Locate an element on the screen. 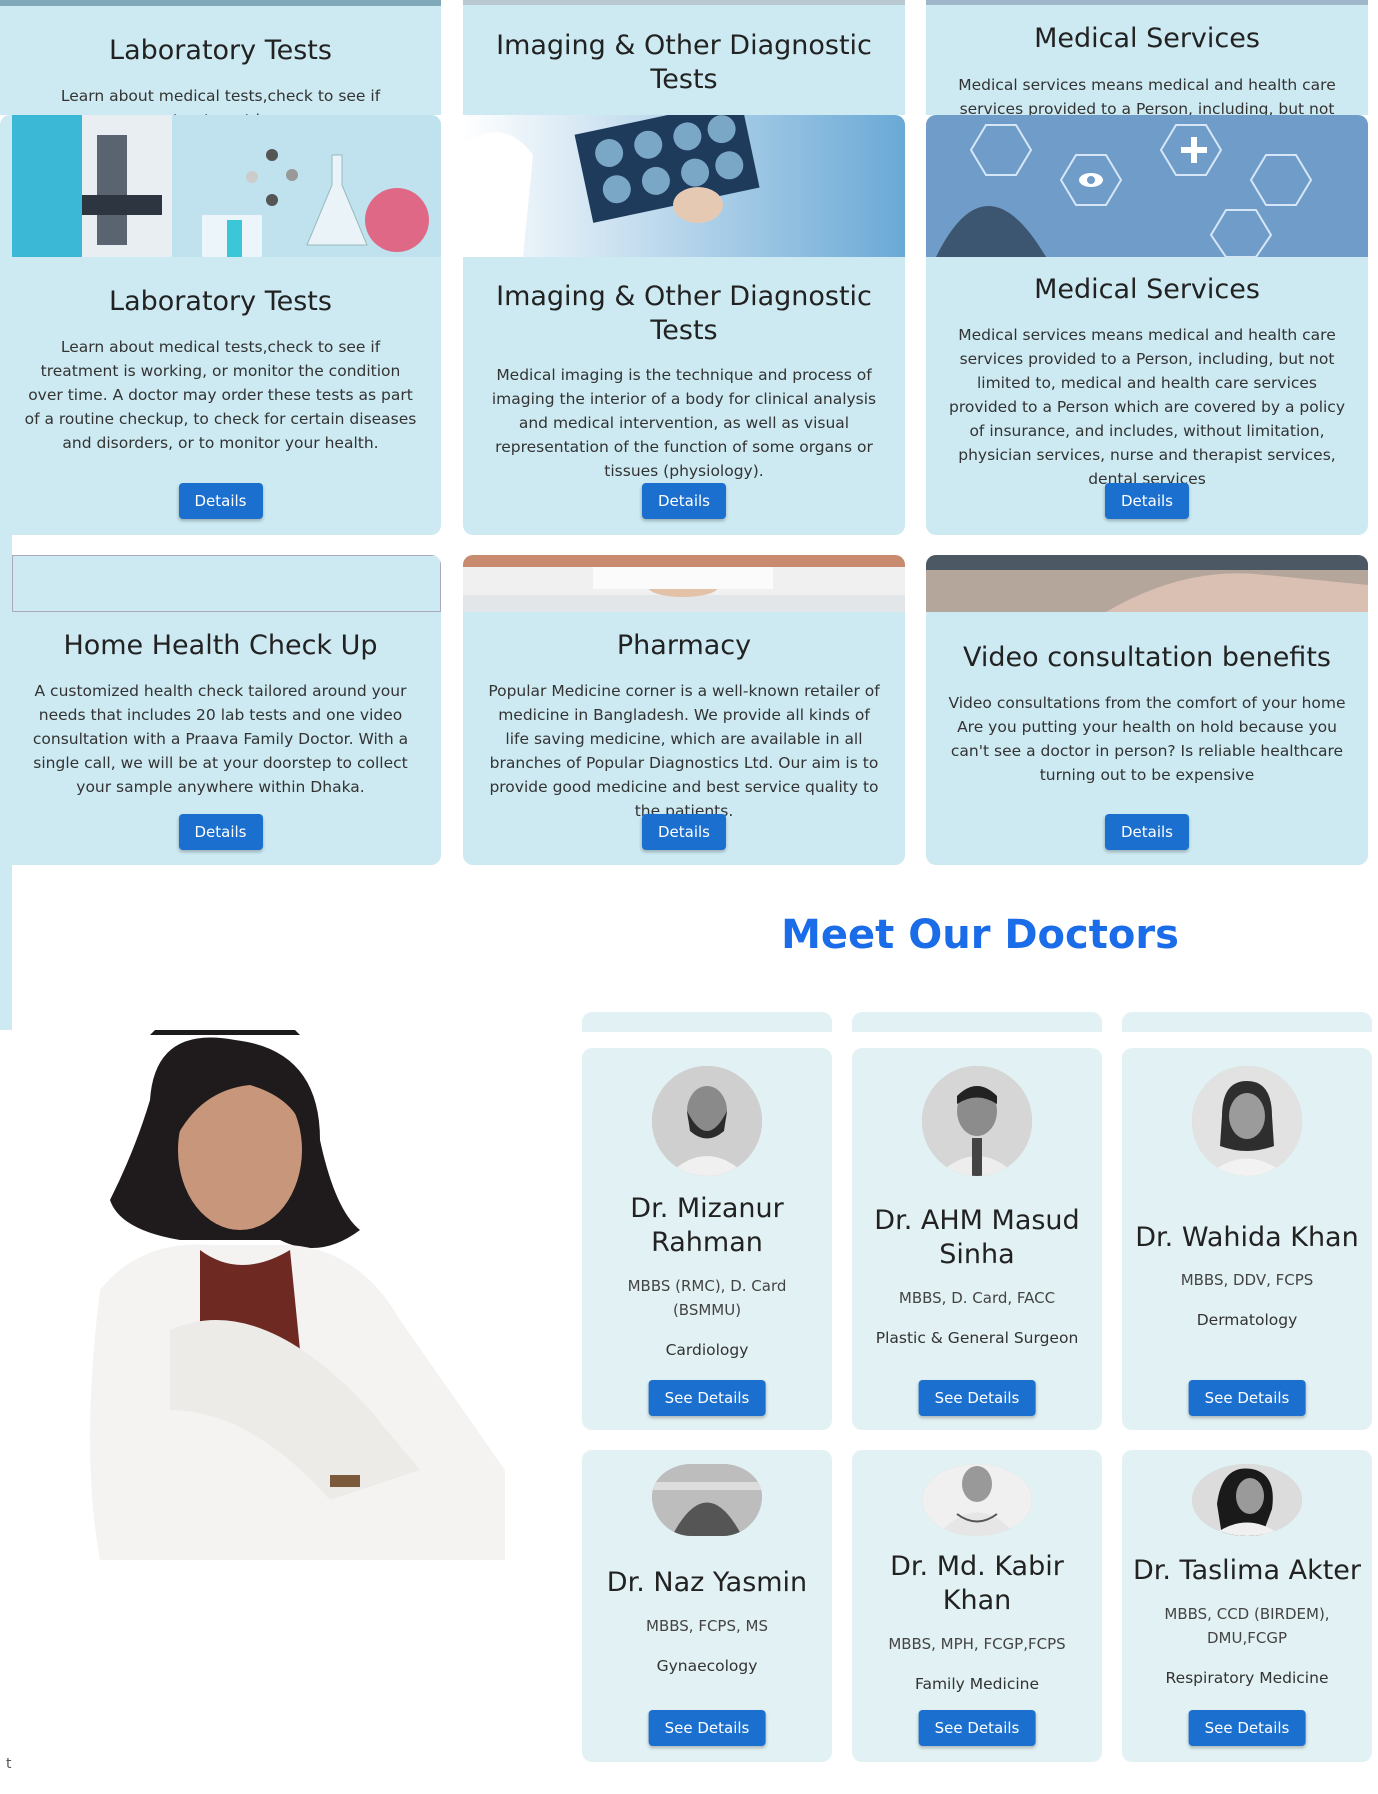 The width and height of the screenshot is (1378, 1794). service-title: Medical Services is located at coordinates (1147, 289).